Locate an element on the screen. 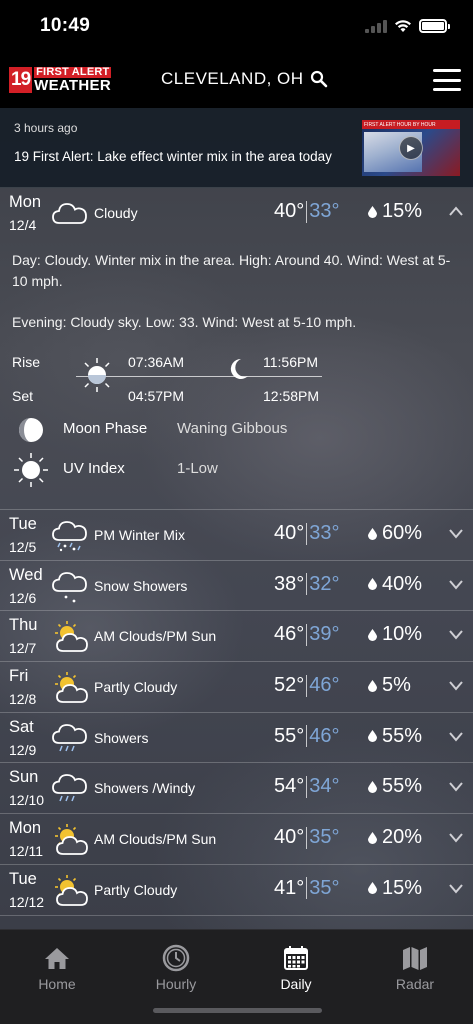  forecast-row: Tue 12/12 Partly Cloudy 41° 35° 15% is located at coordinates (236, 890).